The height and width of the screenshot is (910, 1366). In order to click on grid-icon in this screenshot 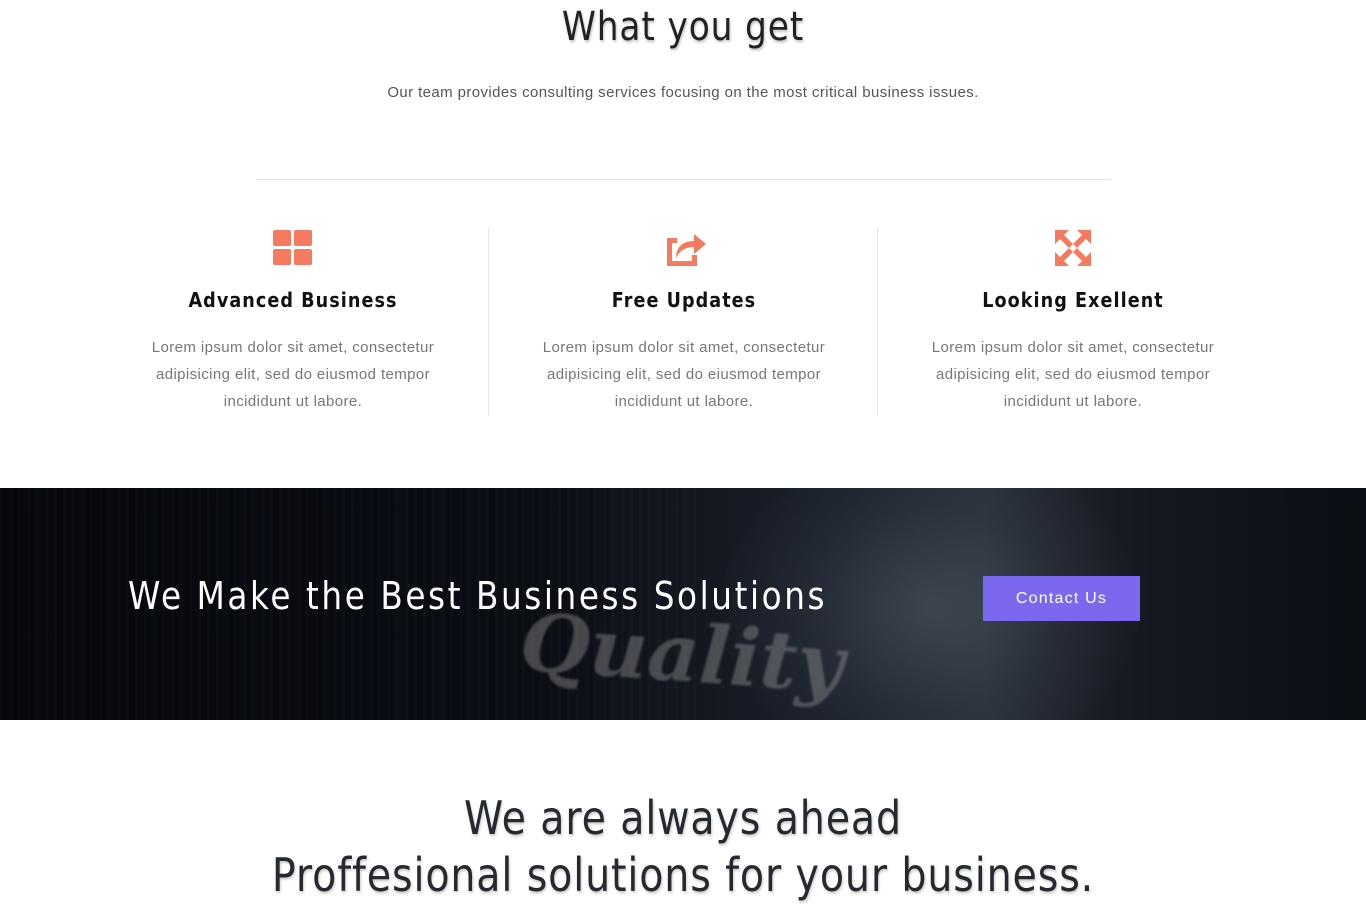, I will do `click(292, 247)`.